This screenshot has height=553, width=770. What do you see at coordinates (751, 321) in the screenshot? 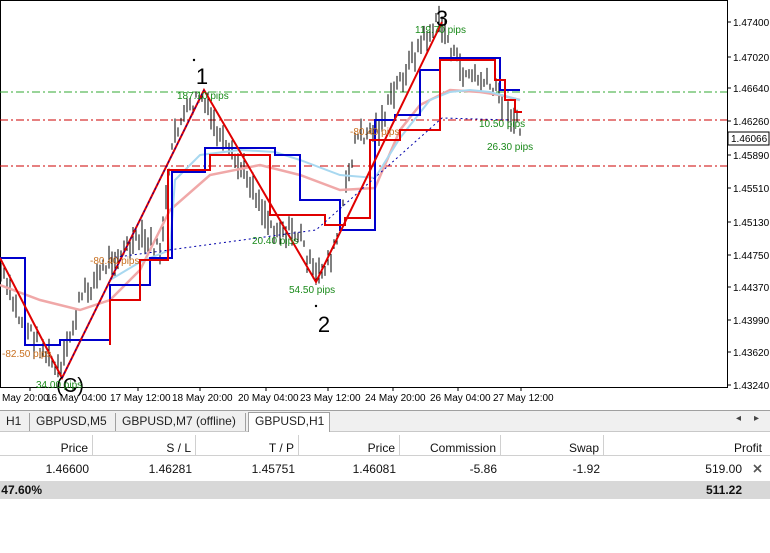
I see `price-axis-label: 1.43990` at bounding box center [751, 321].